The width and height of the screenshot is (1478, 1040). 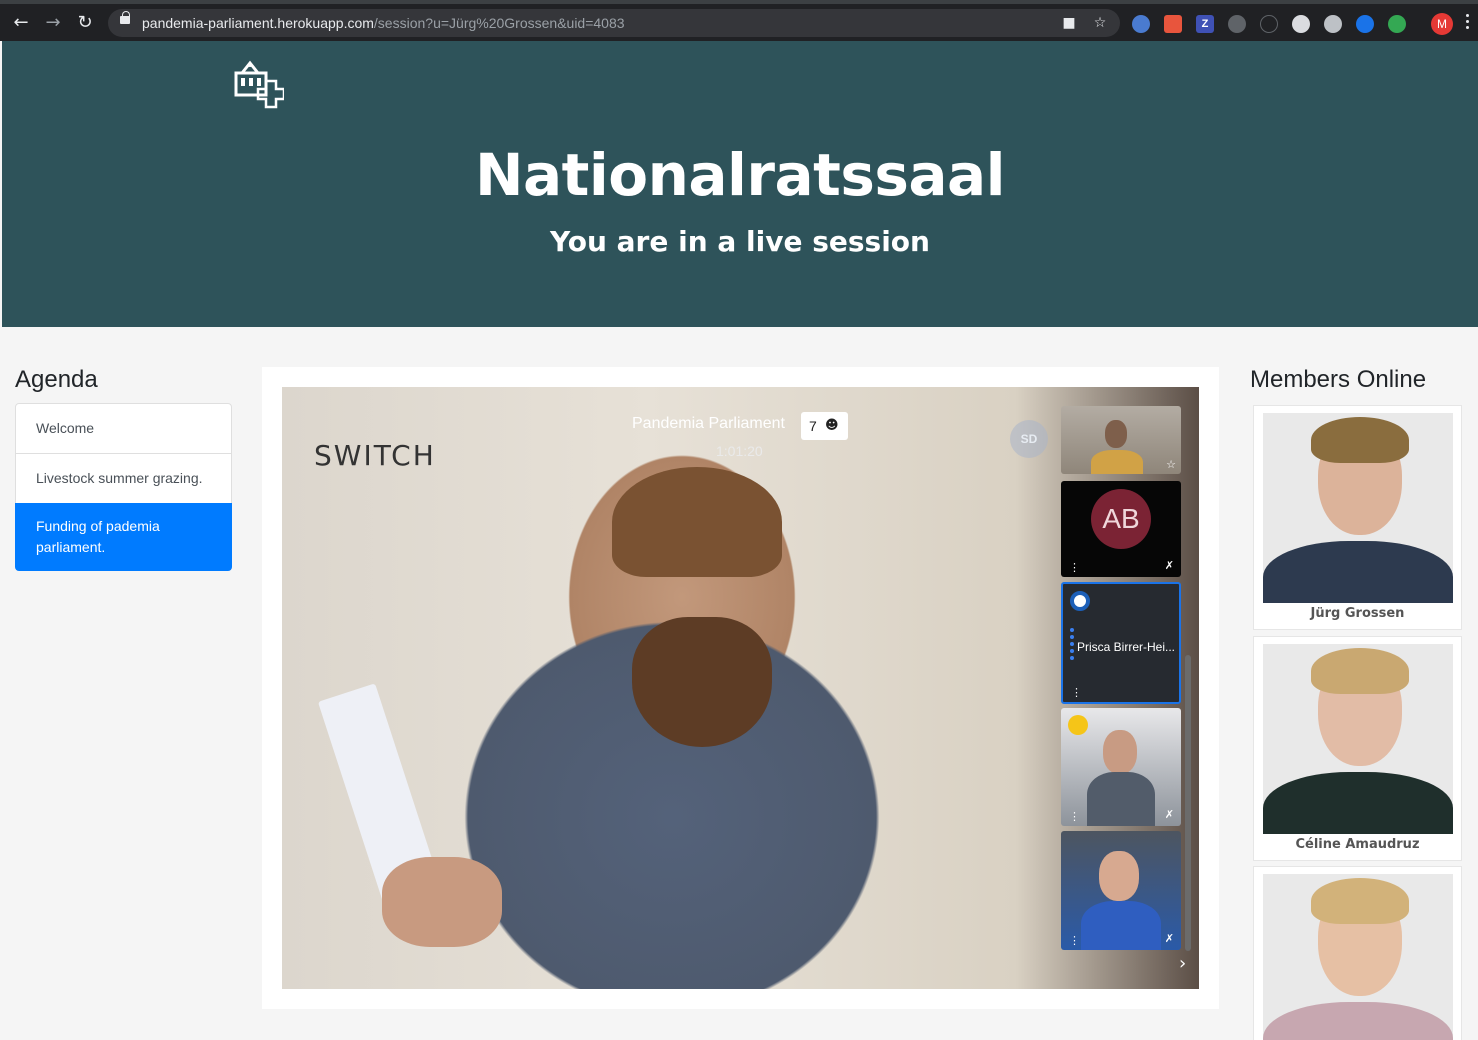 I want to click on thumbnail-scrollbar, so click(x=1188, y=803).